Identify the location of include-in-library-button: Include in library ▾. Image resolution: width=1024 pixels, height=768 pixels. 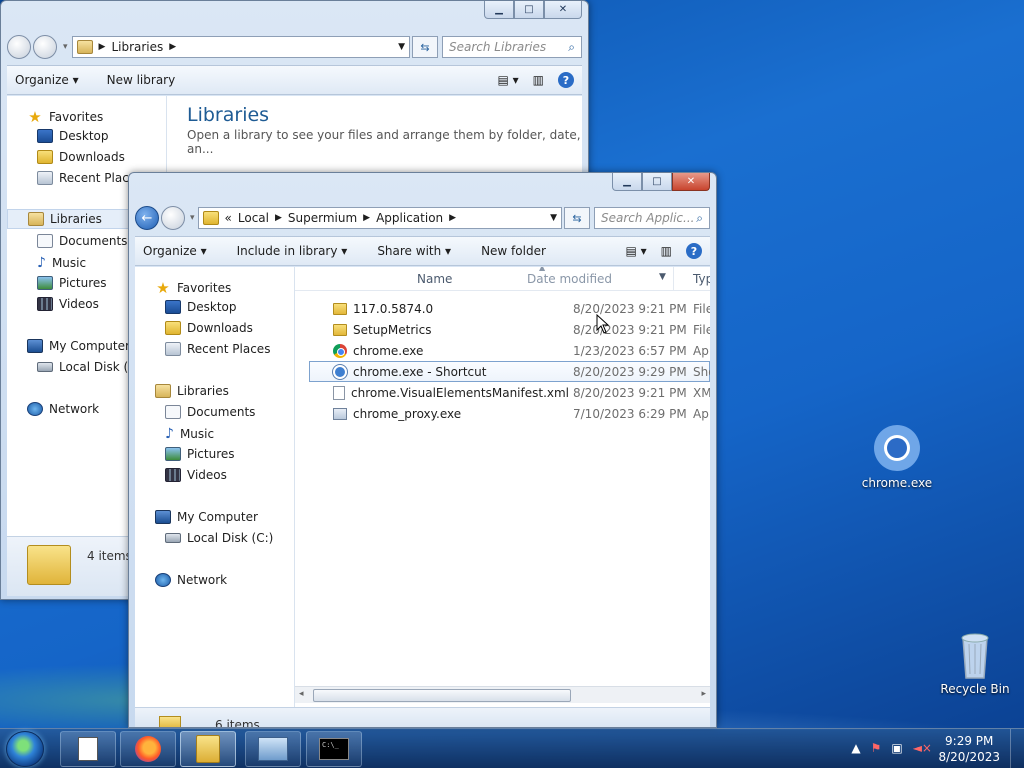
(292, 251).